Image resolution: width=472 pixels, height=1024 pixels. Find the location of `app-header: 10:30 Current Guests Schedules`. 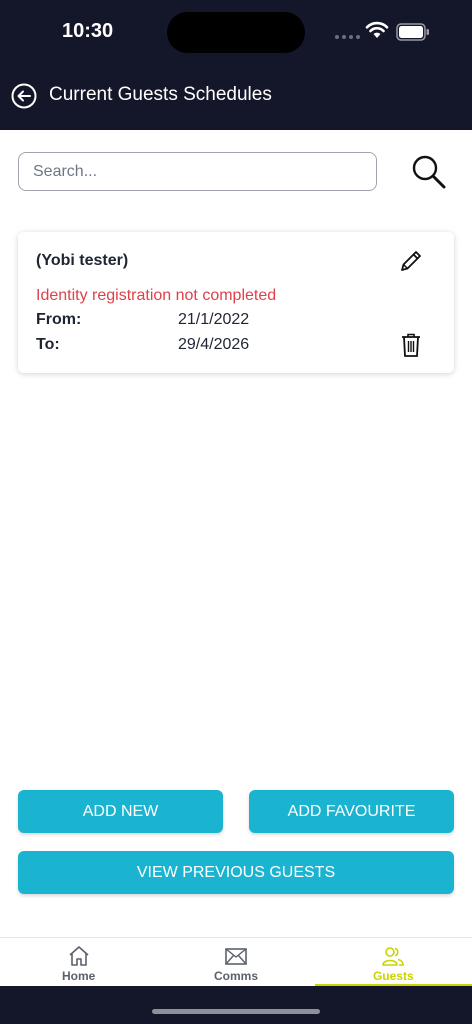

app-header: 10:30 Current Guests Schedules is located at coordinates (236, 65).